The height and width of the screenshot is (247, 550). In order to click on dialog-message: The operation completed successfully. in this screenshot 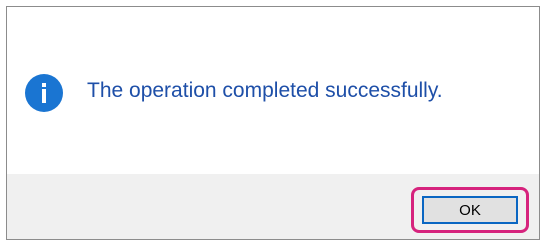, I will do `click(265, 90)`.